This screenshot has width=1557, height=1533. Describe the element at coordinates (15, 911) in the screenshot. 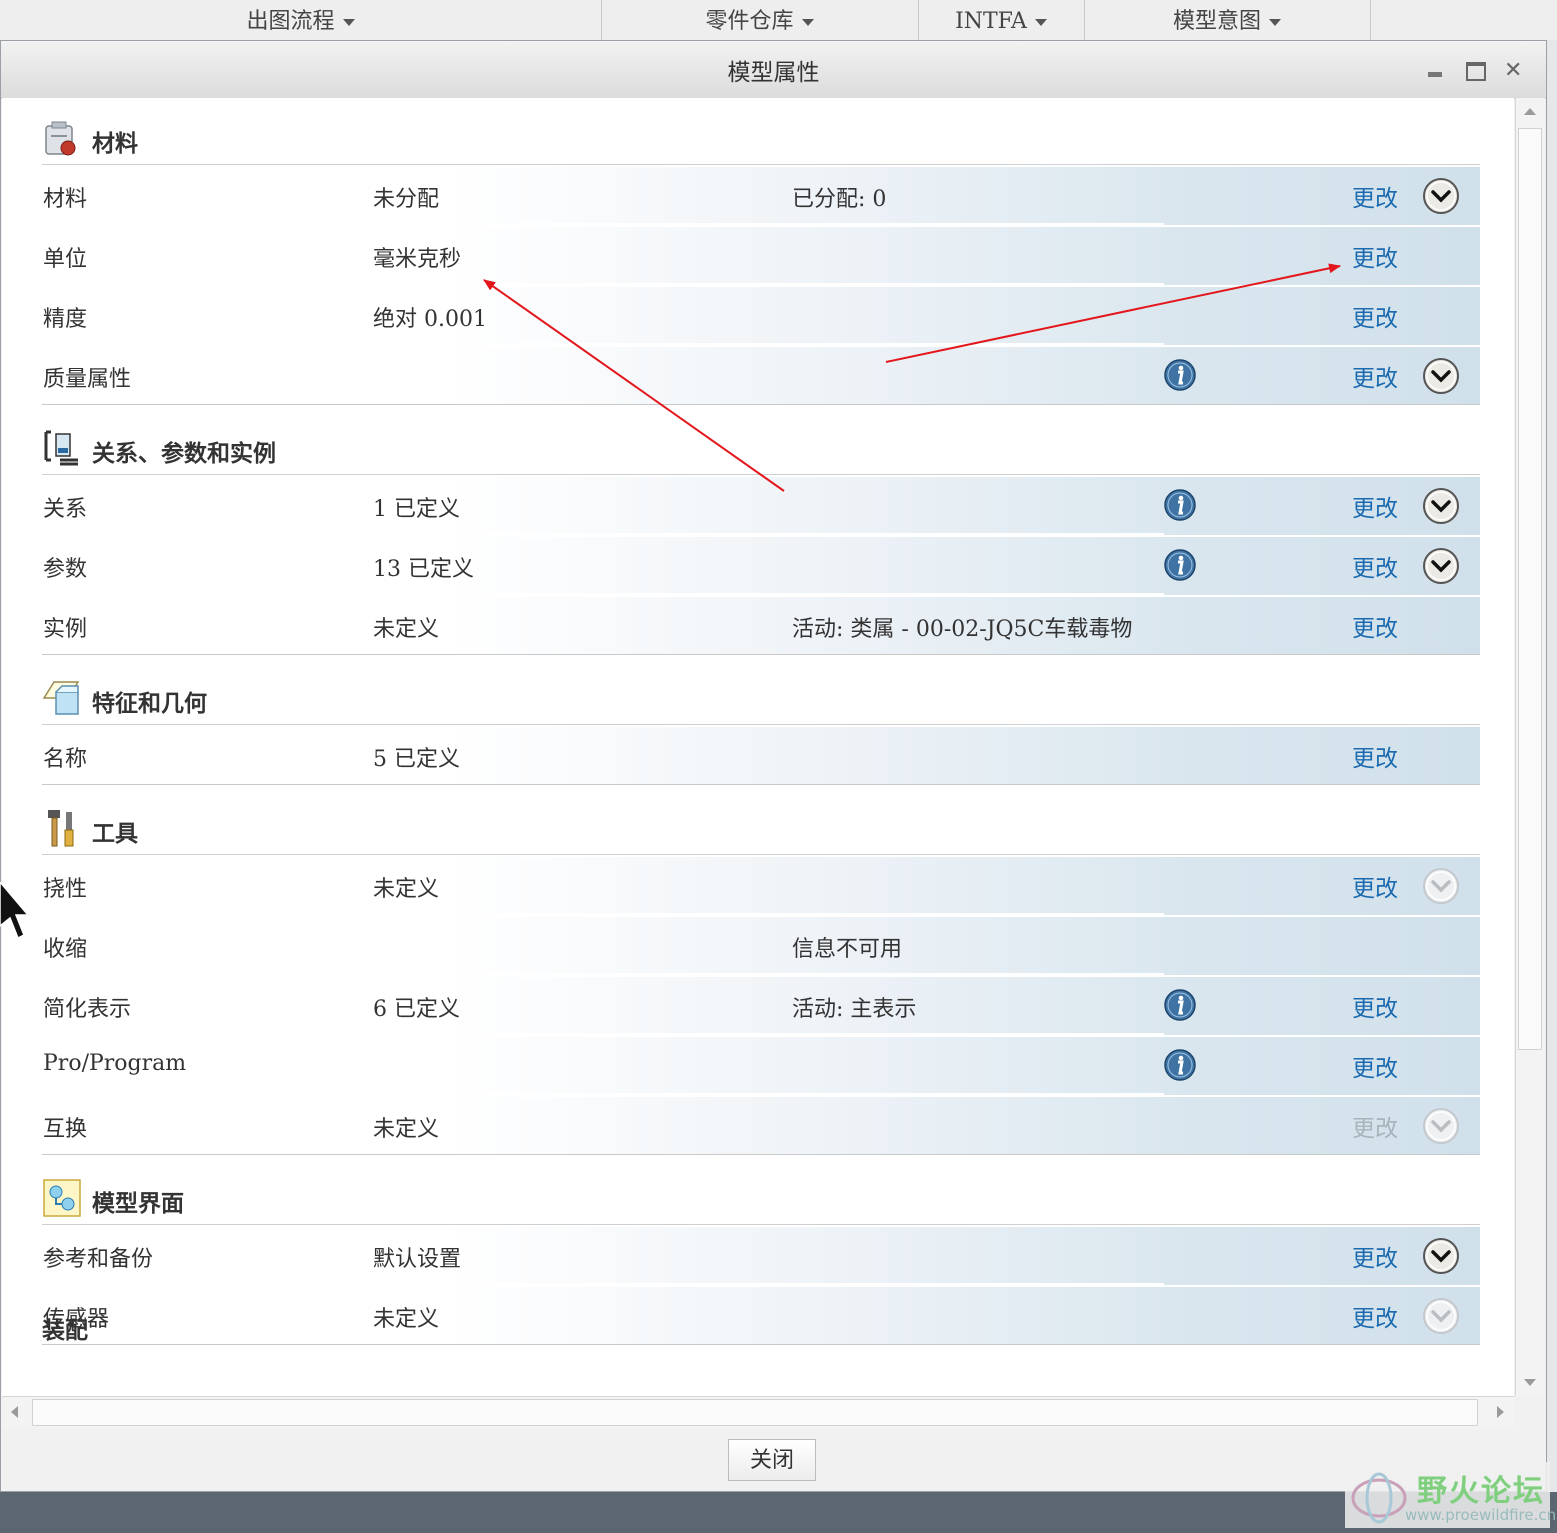

I see `mouse-cursor-icon` at that location.